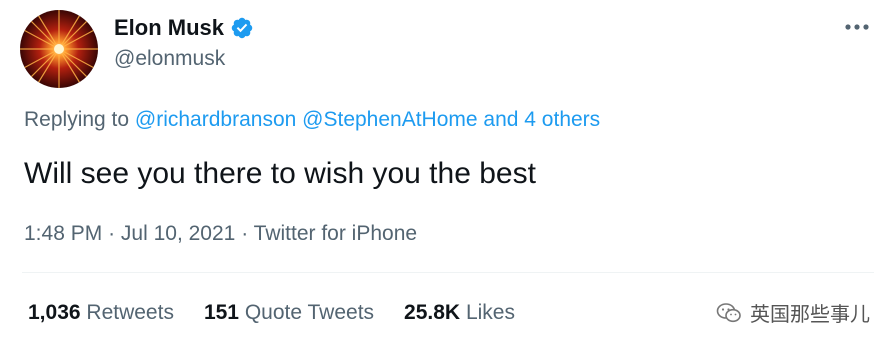  I want to click on avatar, so click(59, 49).